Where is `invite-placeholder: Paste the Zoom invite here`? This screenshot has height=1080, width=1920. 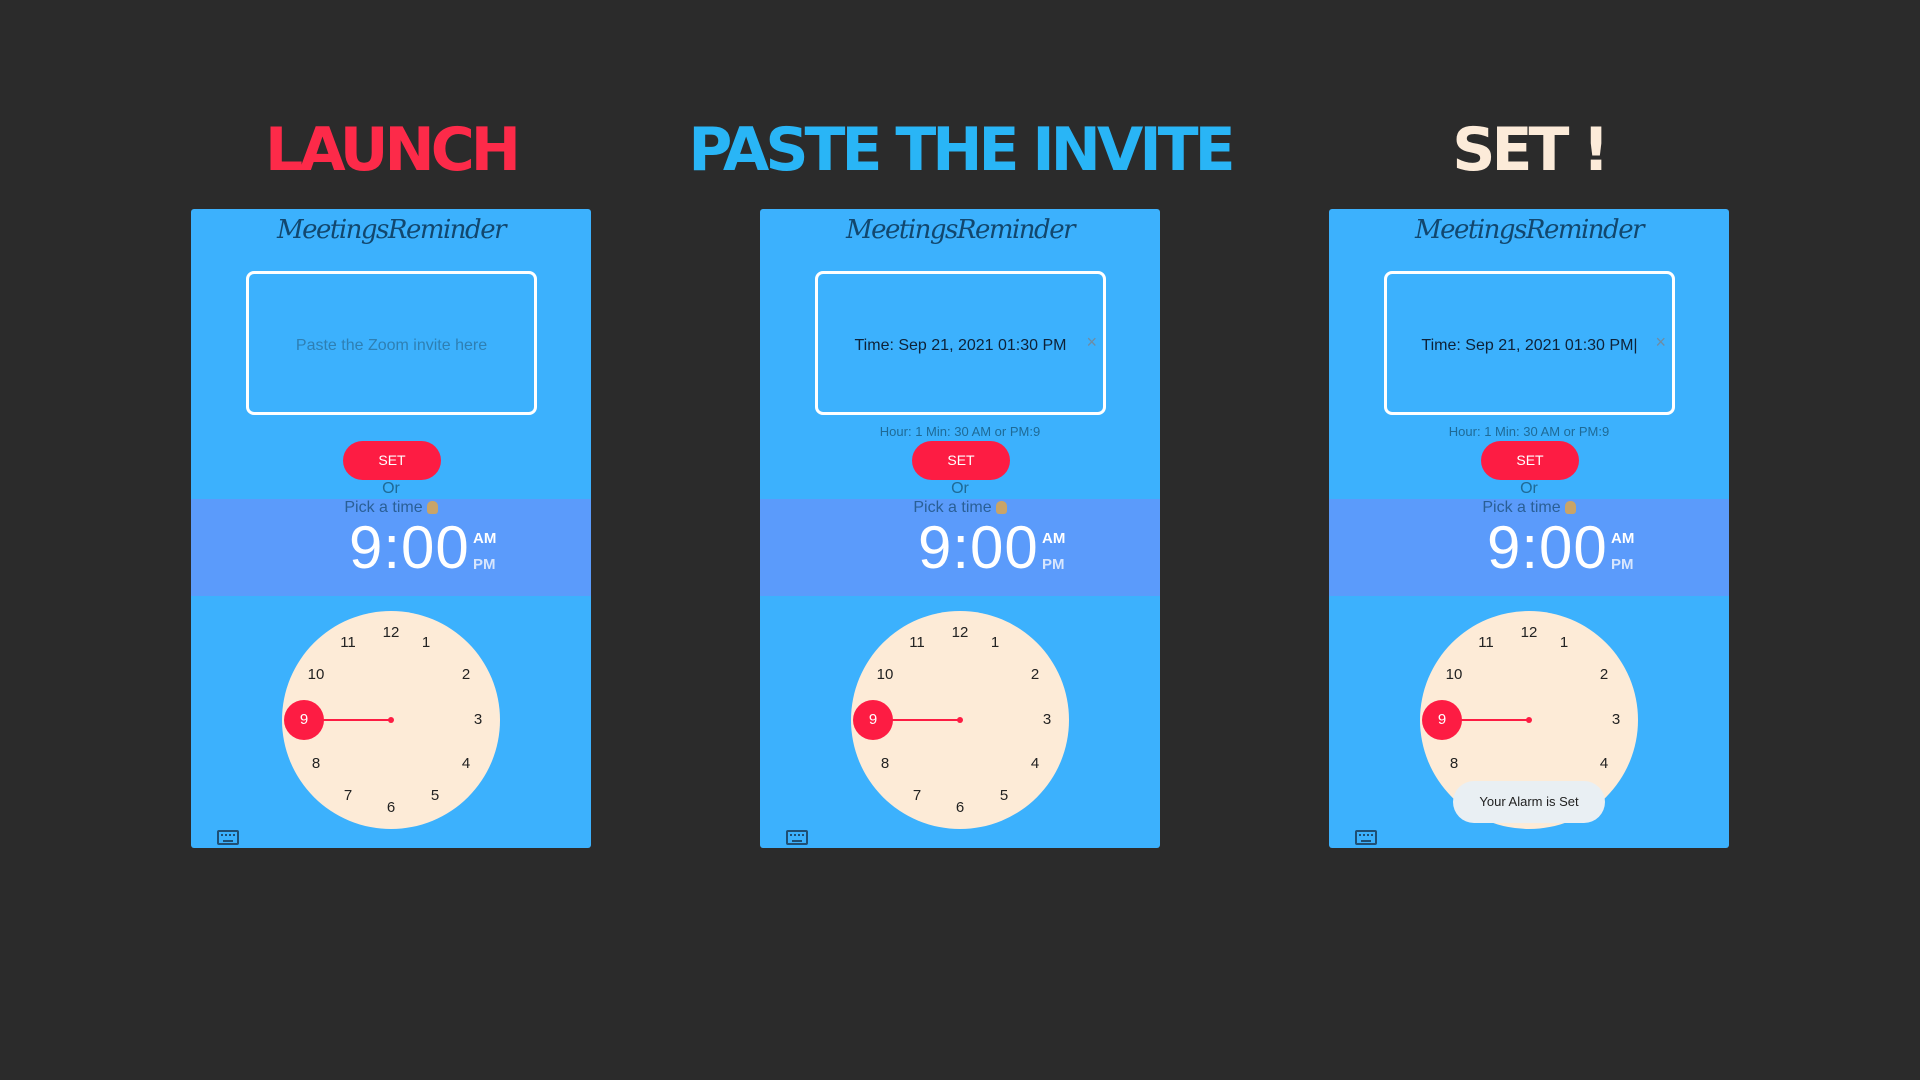
invite-placeholder: Paste the Zoom invite here is located at coordinates (391, 345).